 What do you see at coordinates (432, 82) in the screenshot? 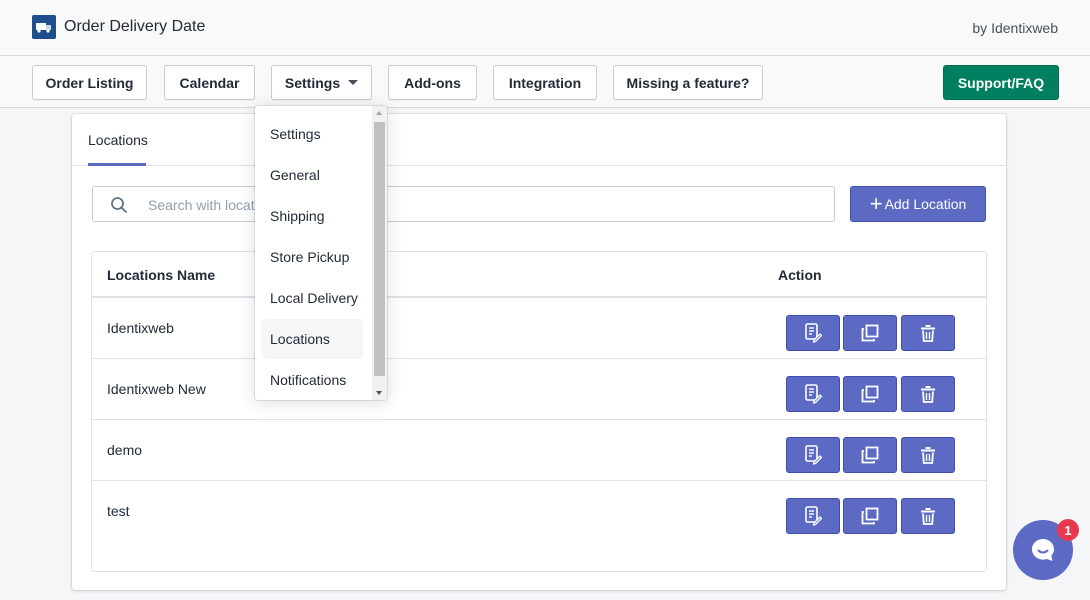
I see `add-ons-button: Add-ons` at bounding box center [432, 82].